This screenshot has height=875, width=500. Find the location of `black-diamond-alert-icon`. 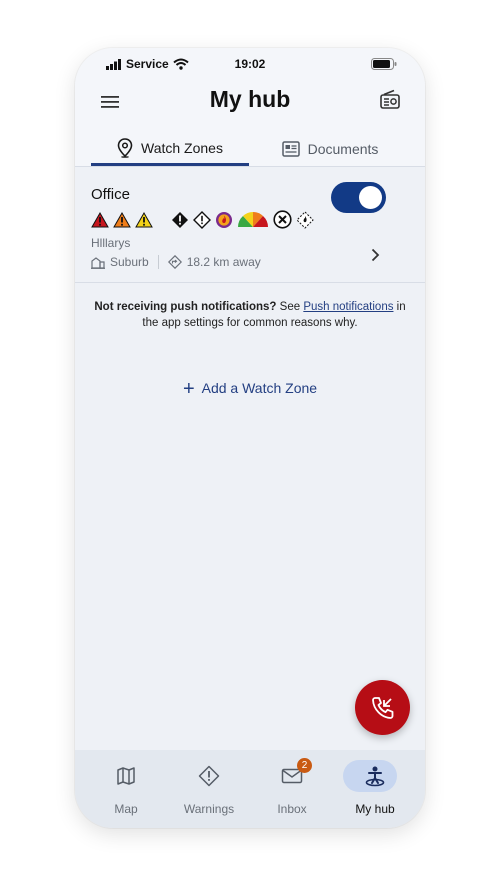

black-diamond-alert-icon is located at coordinates (180, 222).